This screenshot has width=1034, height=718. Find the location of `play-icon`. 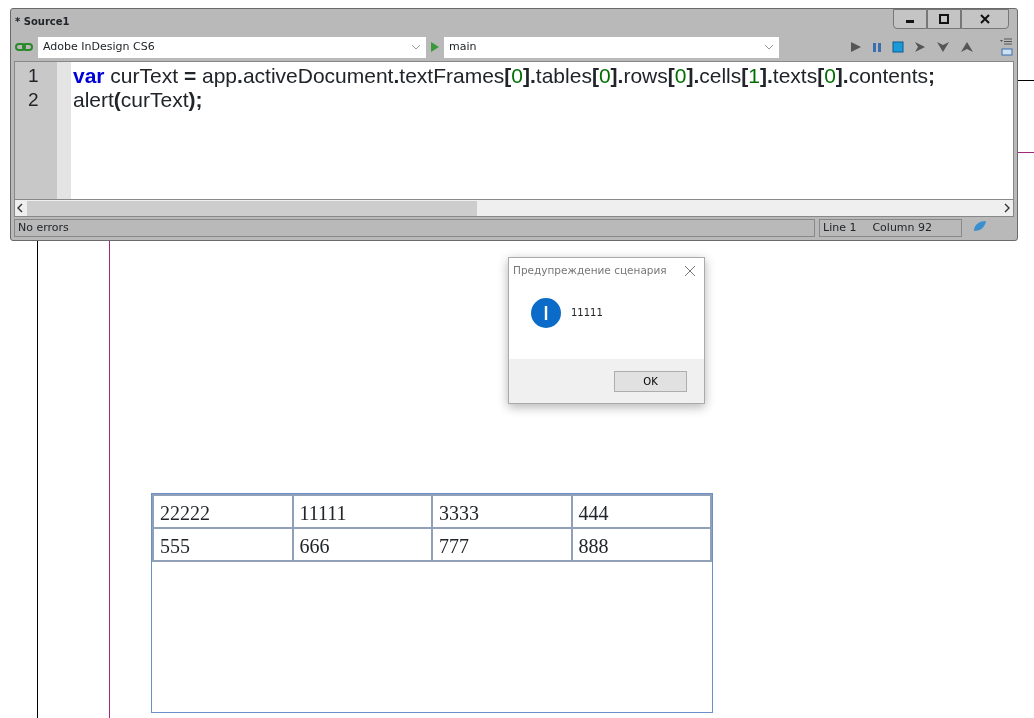

play-icon is located at coordinates (856, 47).